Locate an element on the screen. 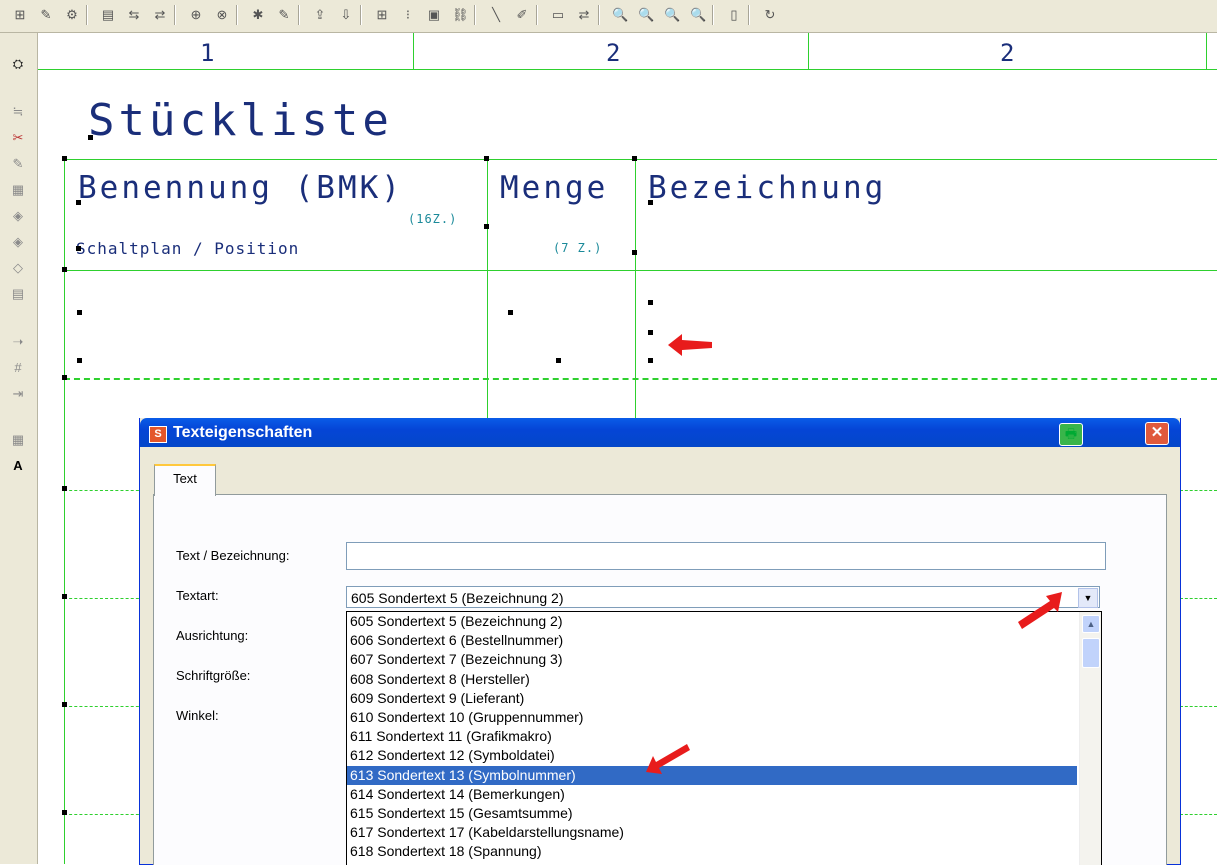  swap-icon: ⇄ is located at coordinates (584, 14).